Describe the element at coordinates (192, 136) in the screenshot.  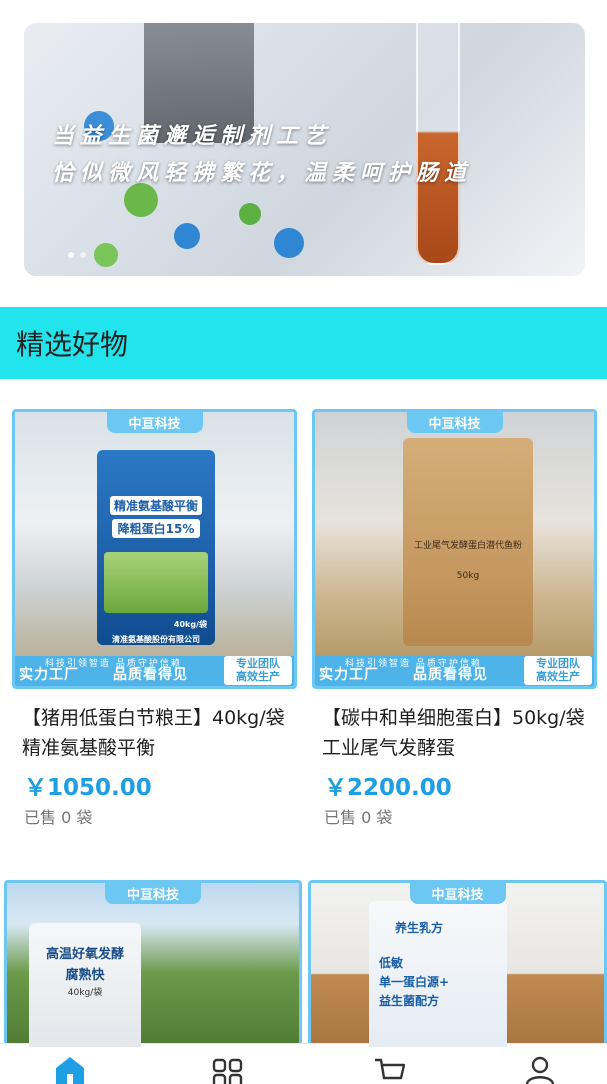
I see `banner-headline-1: 当益生菌邂逅制剂工艺` at that location.